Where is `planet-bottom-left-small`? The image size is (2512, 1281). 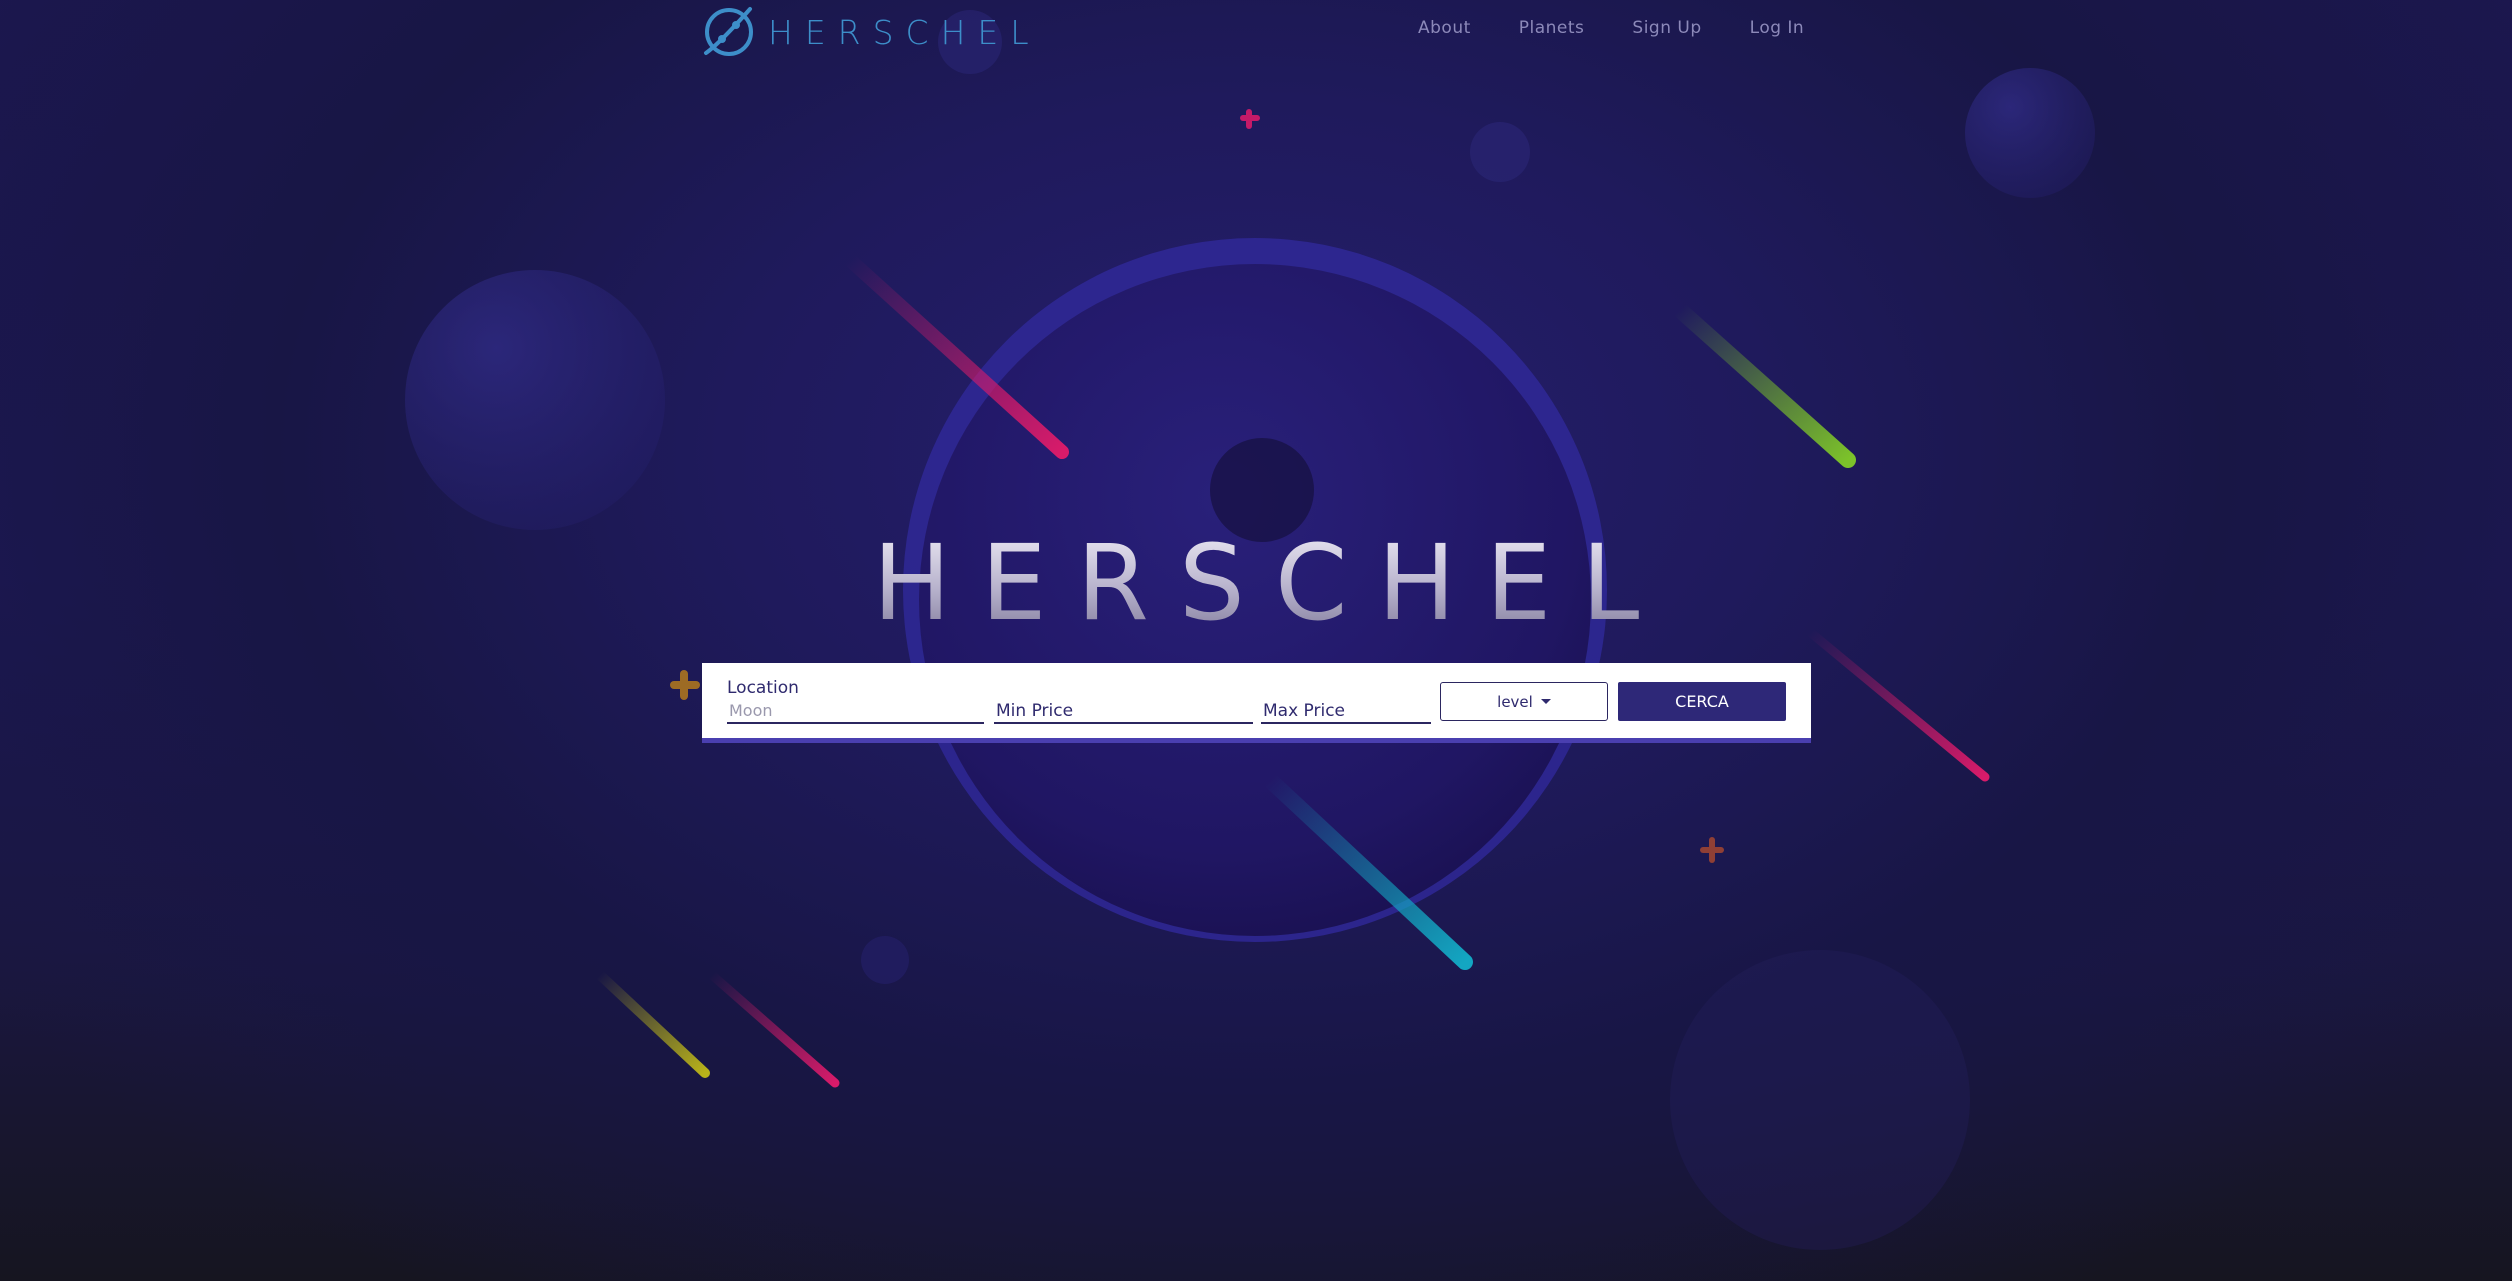
planet-bottom-left-small is located at coordinates (885, 960).